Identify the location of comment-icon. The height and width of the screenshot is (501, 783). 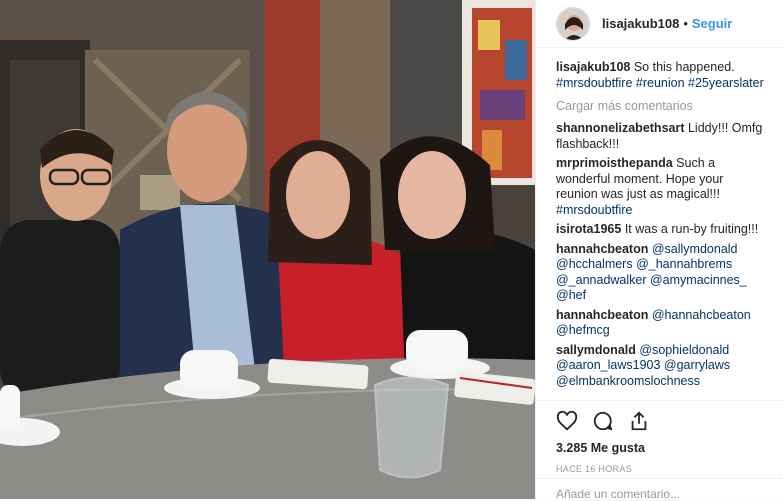
(603, 421).